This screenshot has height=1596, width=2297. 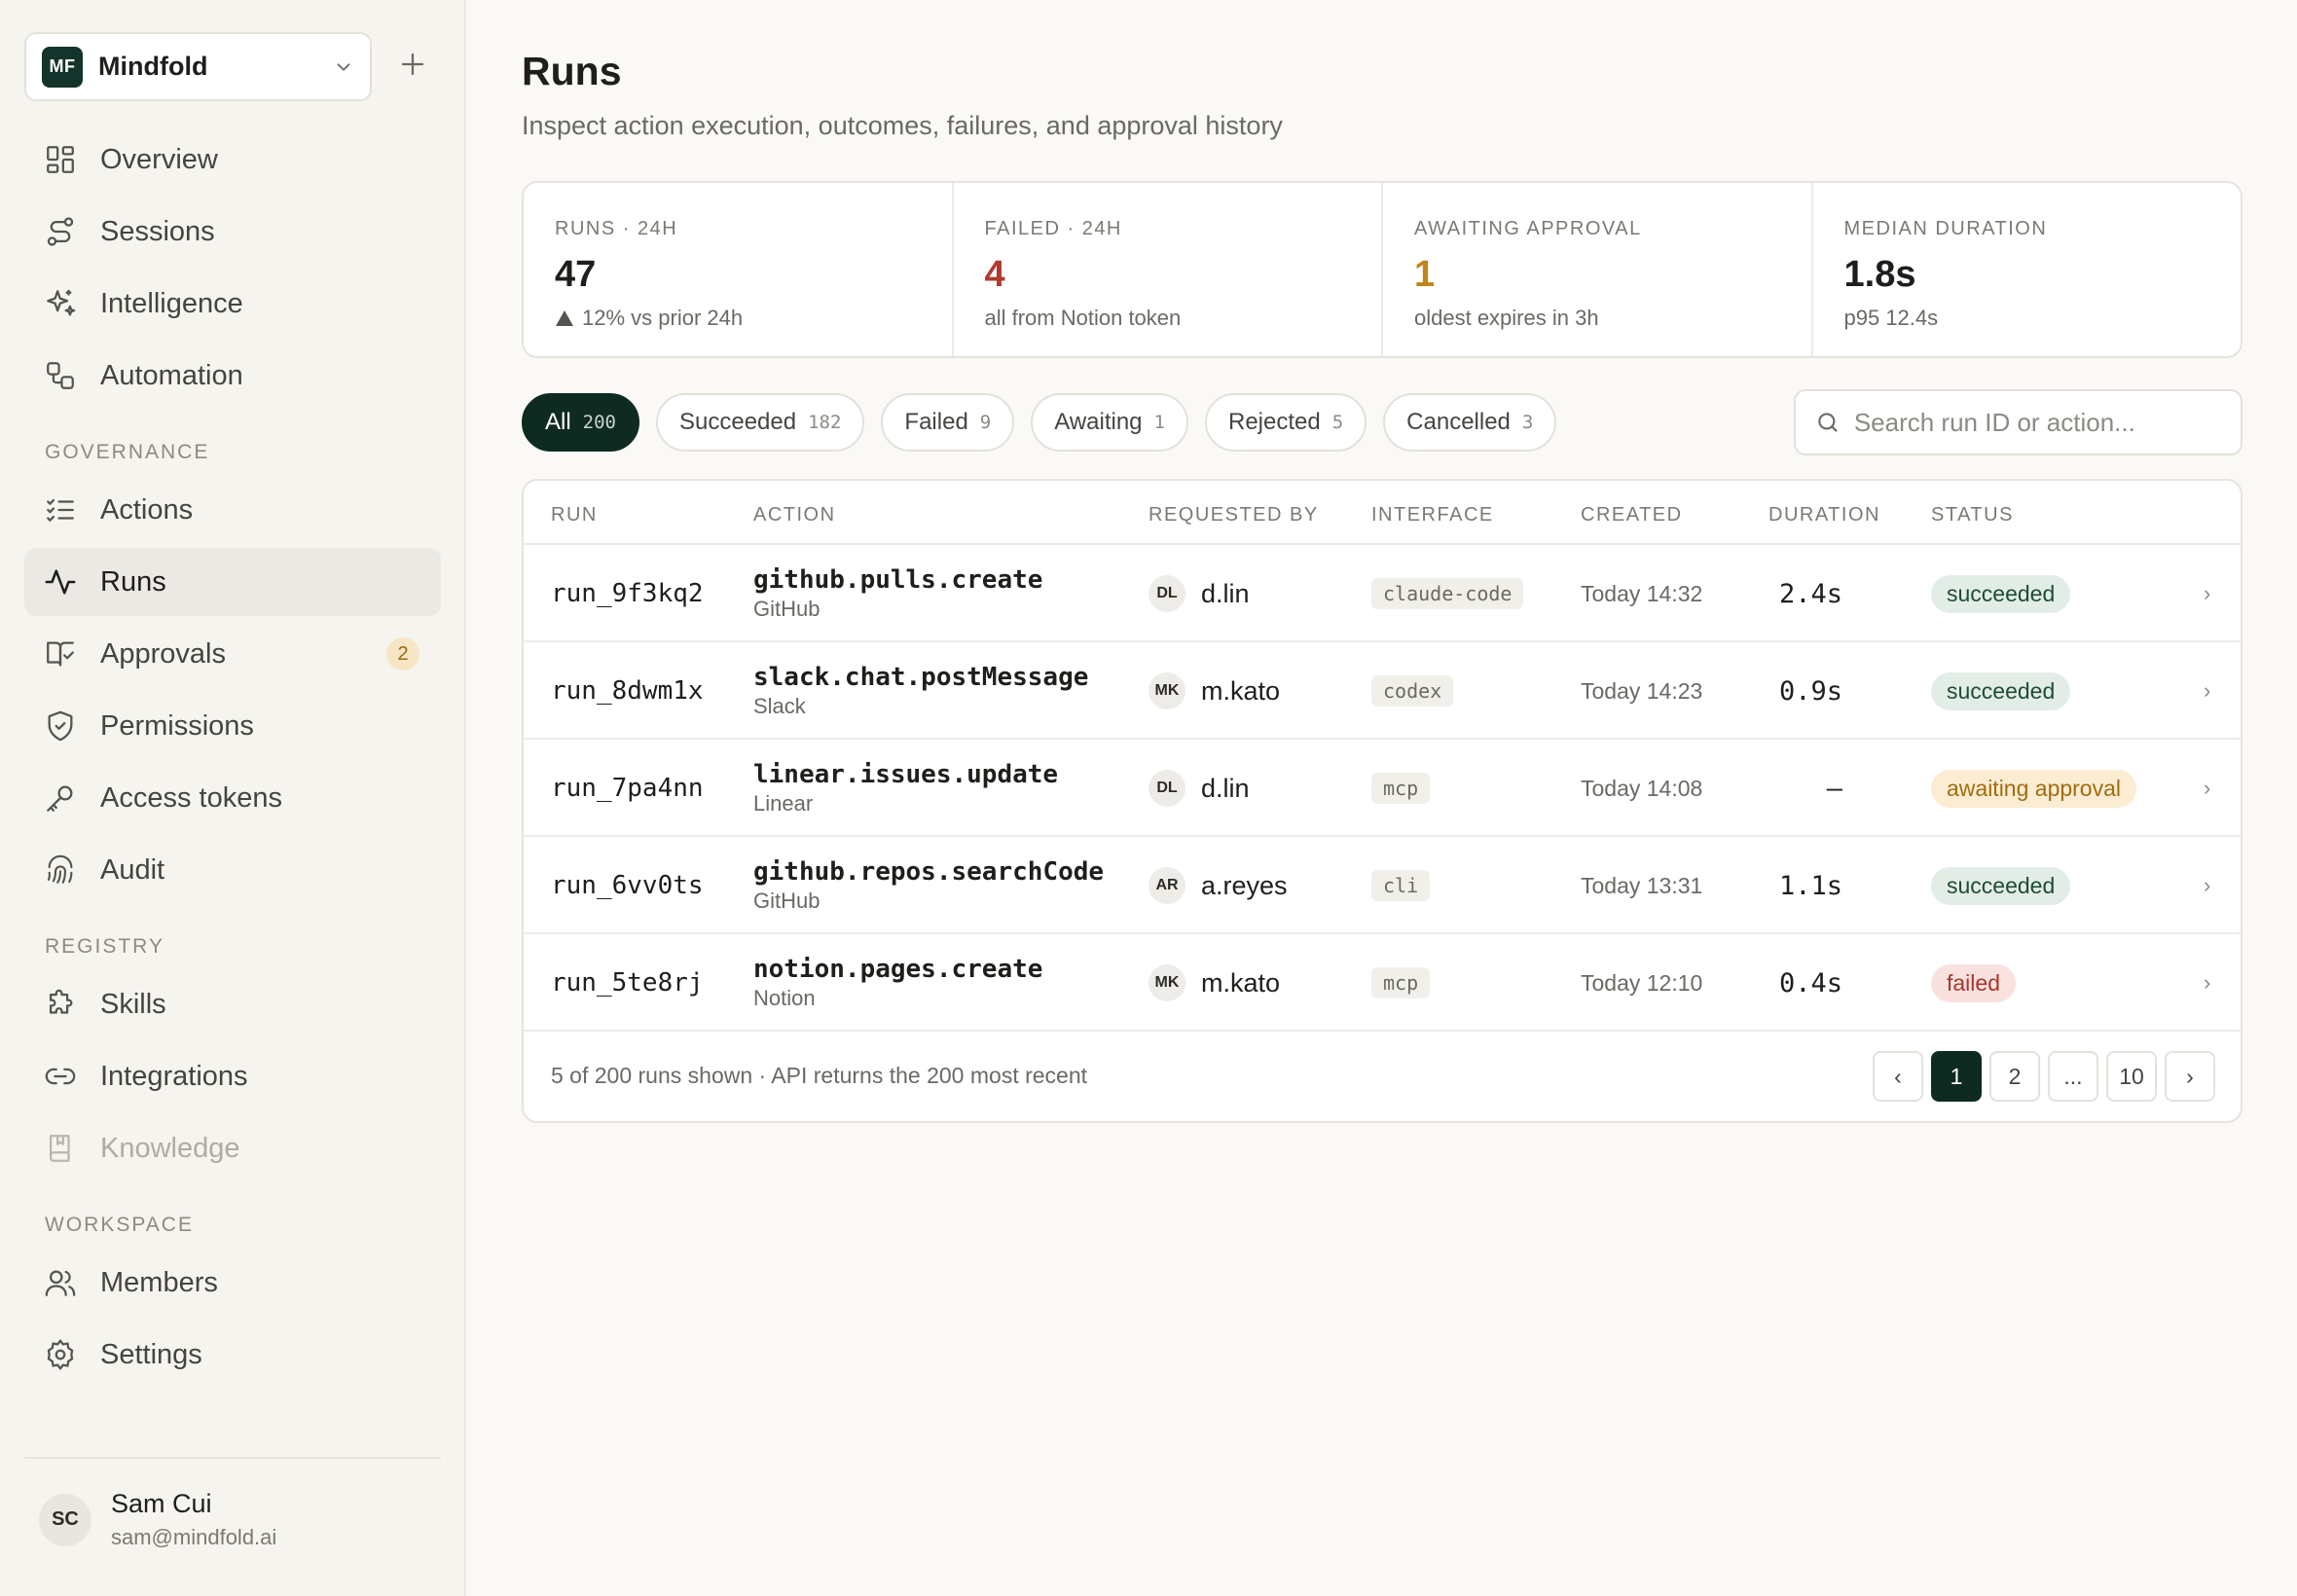 What do you see at coordinates (232, 582) in the screenshot?
I see `sidebar-item-runs: Runs` at bounding box center [232, 582].